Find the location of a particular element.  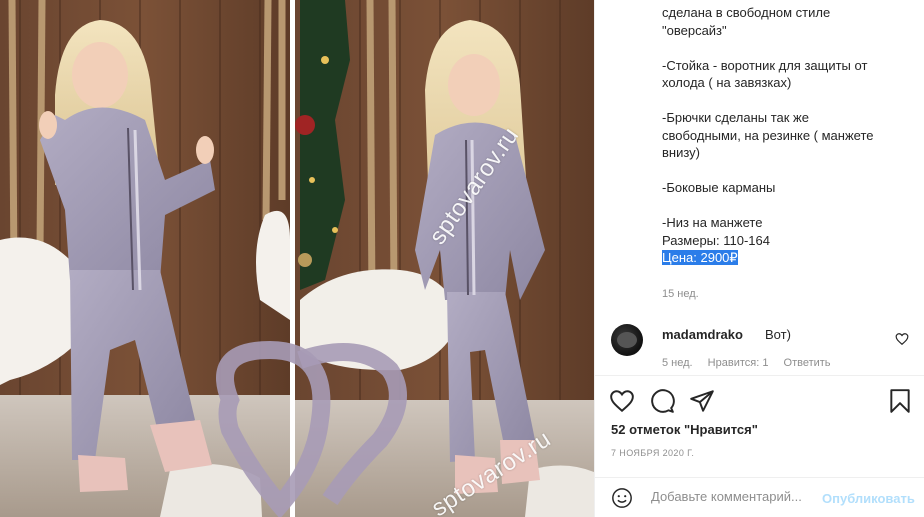

post-date: 7 НОЯБРЯ 2020 Г. is located at coordinates (652, 453).